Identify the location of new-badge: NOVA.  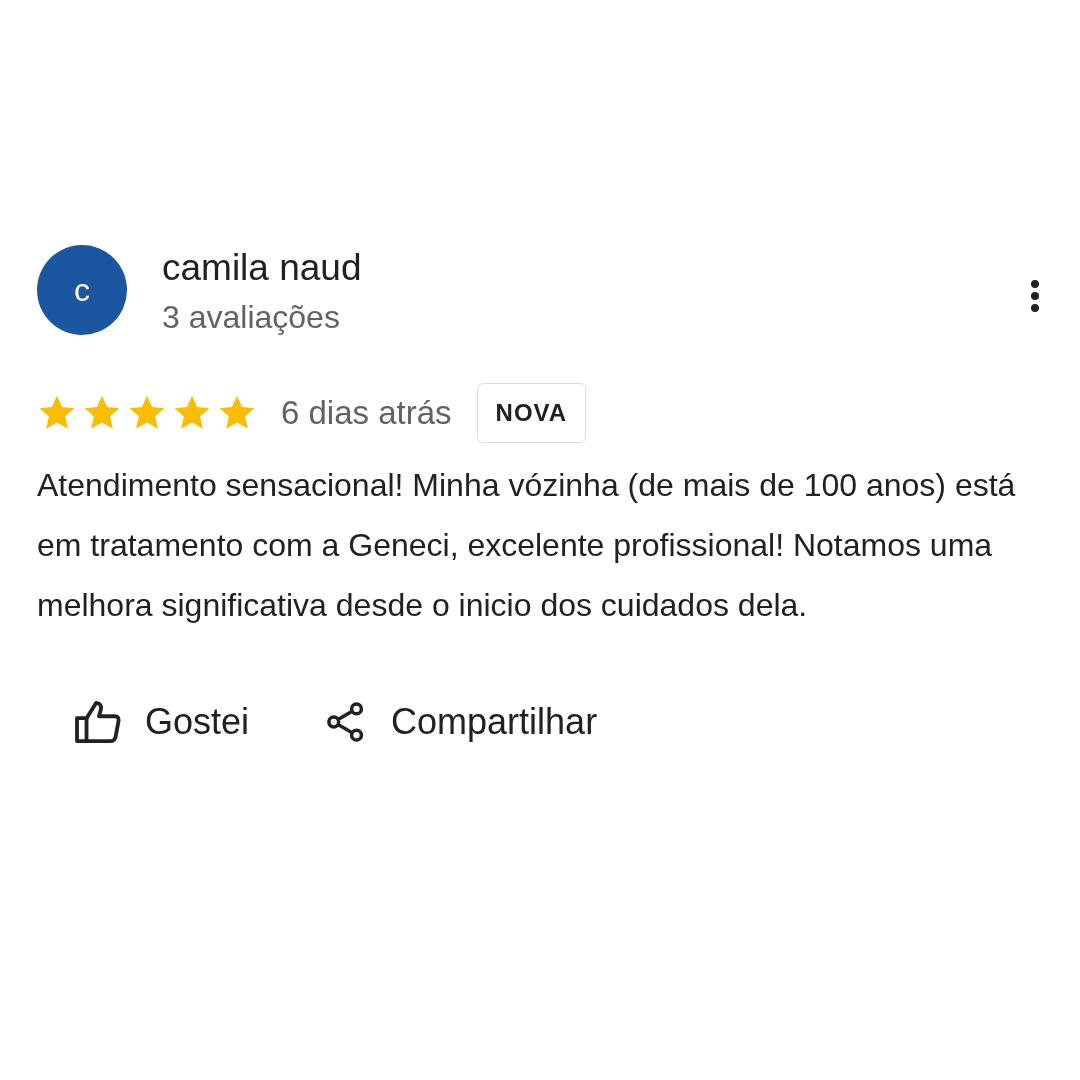
(531, 413).